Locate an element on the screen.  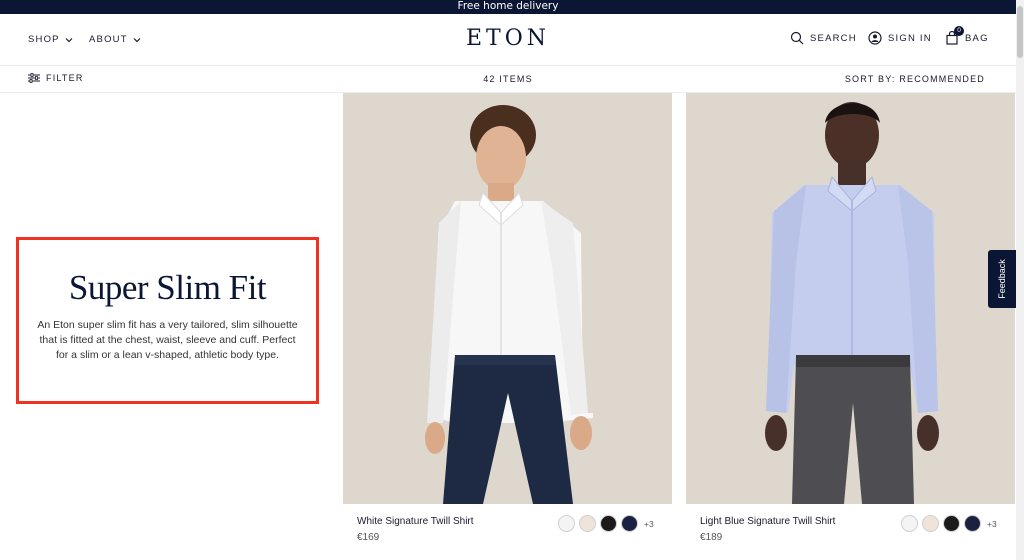
listing-toolbar: FILTER 42 ITEMS SORT BY: RECOMMENDED is located at coordinates (508, 79).